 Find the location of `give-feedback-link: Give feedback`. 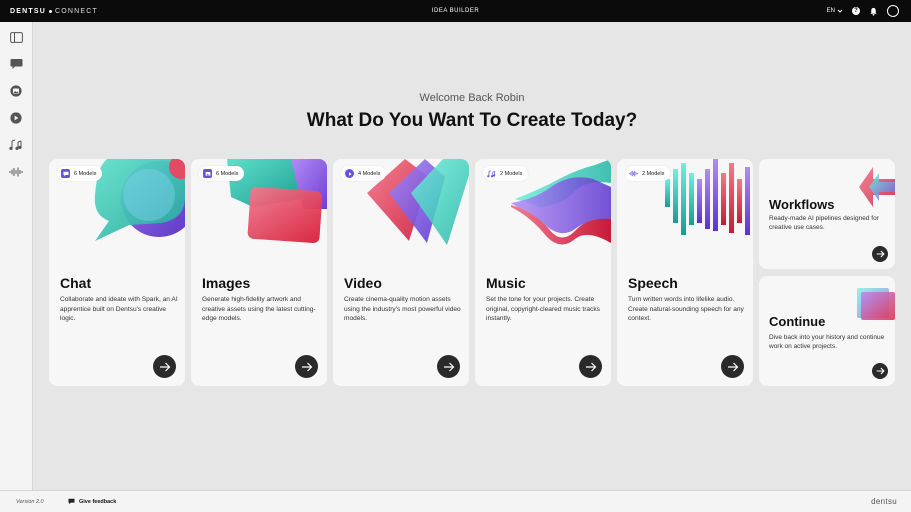

give-feedback-link: Give feedback is located at coordinates (92, 501).